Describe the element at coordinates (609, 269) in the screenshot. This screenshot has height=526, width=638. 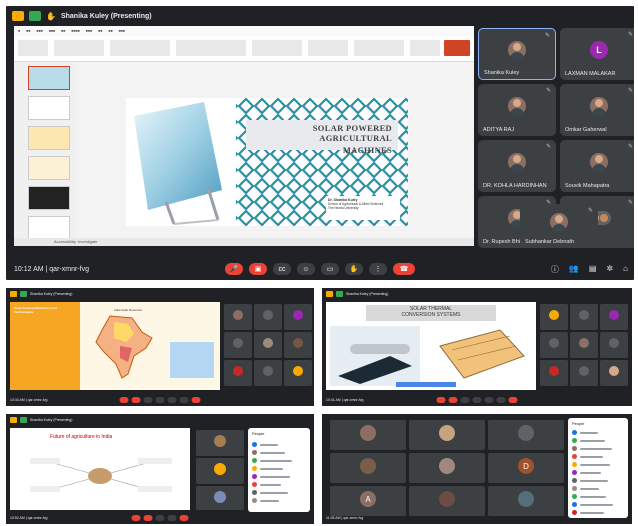
I see `activities-icon: ✲` at that location.